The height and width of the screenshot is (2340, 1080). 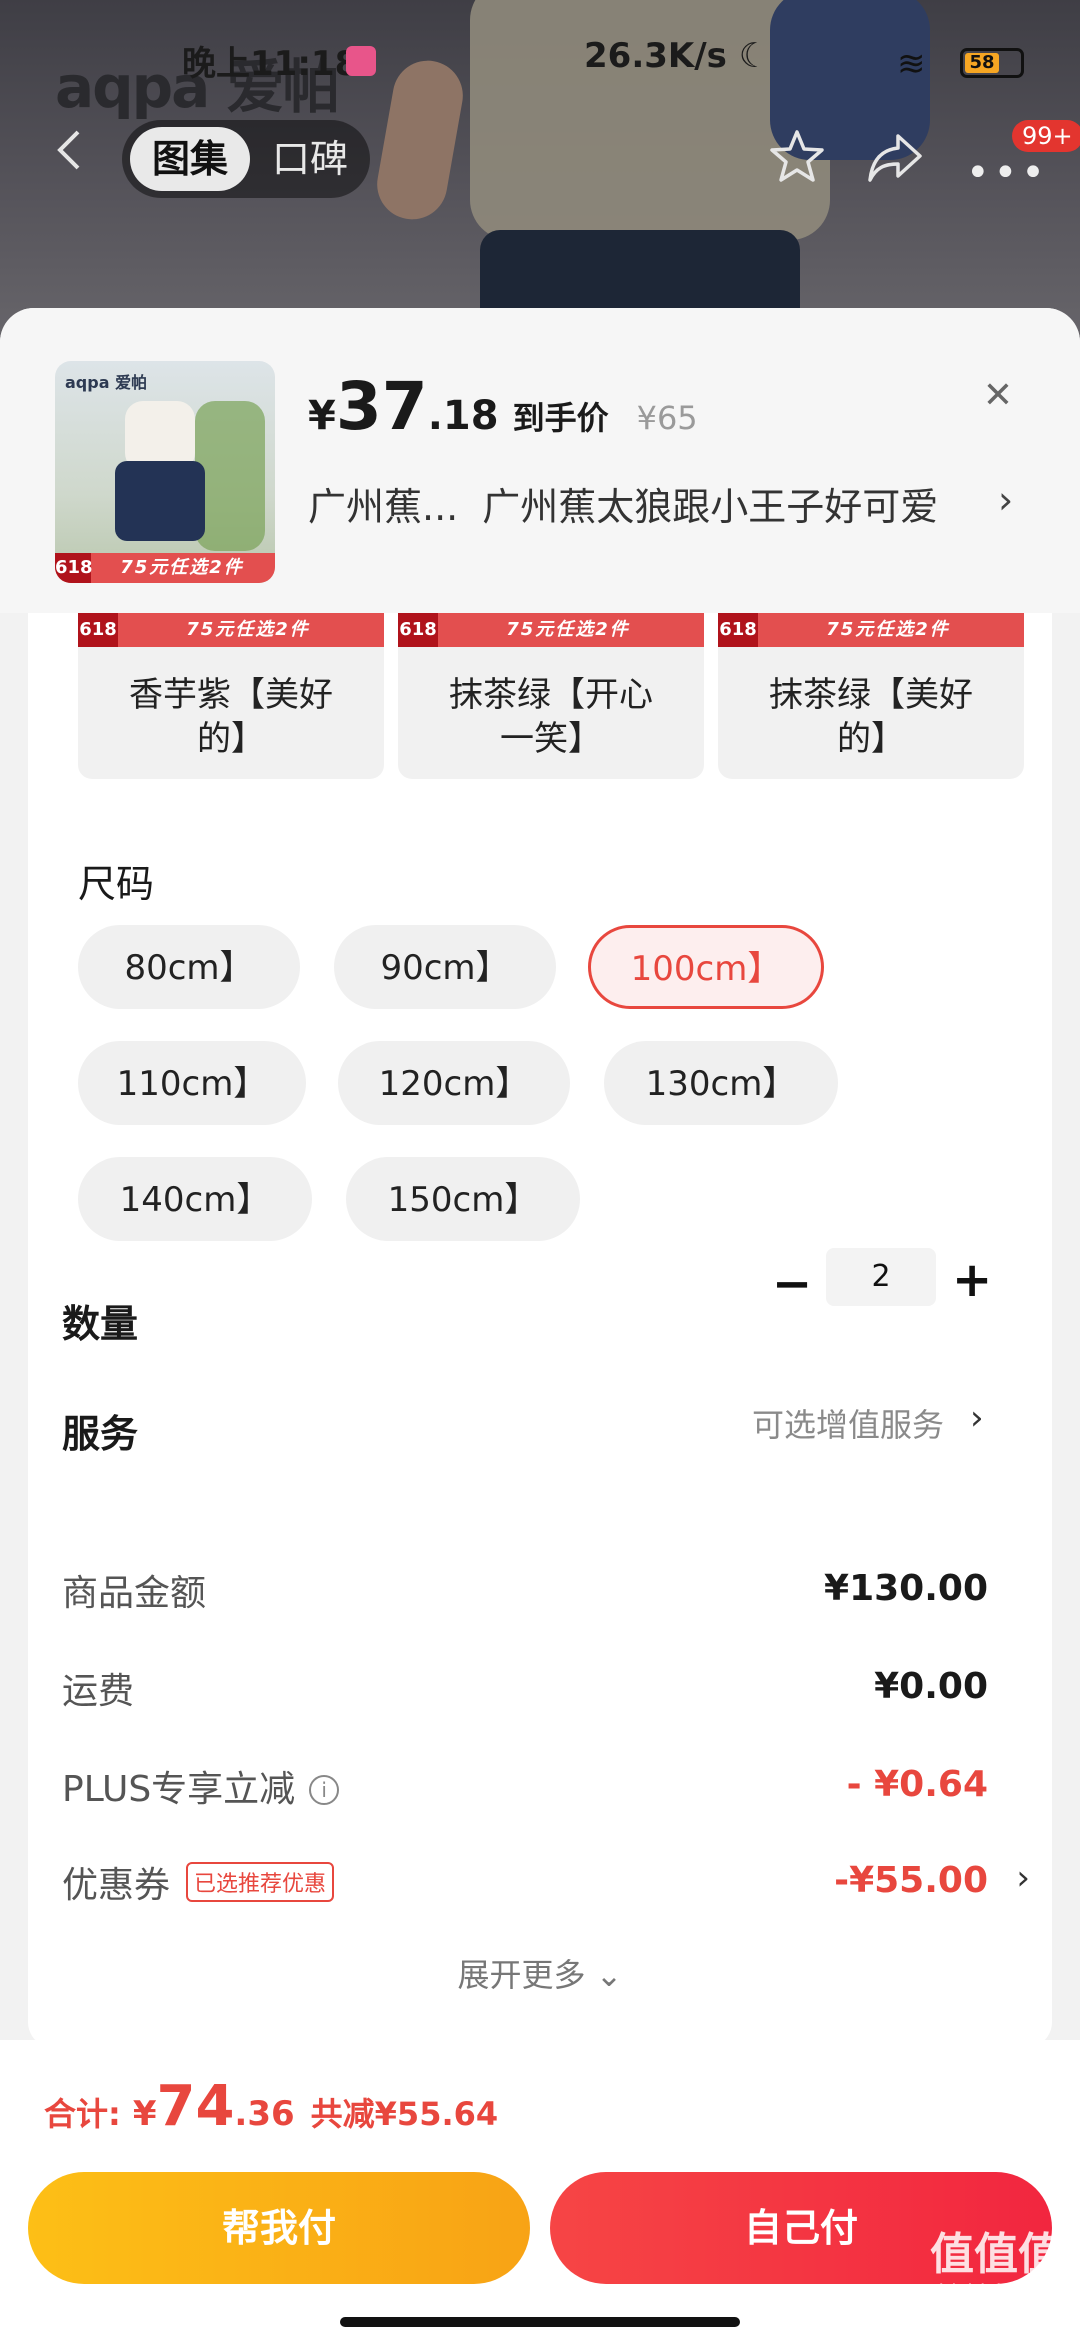 What do you see at coordinates (230, 476) in the screenshot?
I see `thumbnail-grass` at bounding box center [230, 476].